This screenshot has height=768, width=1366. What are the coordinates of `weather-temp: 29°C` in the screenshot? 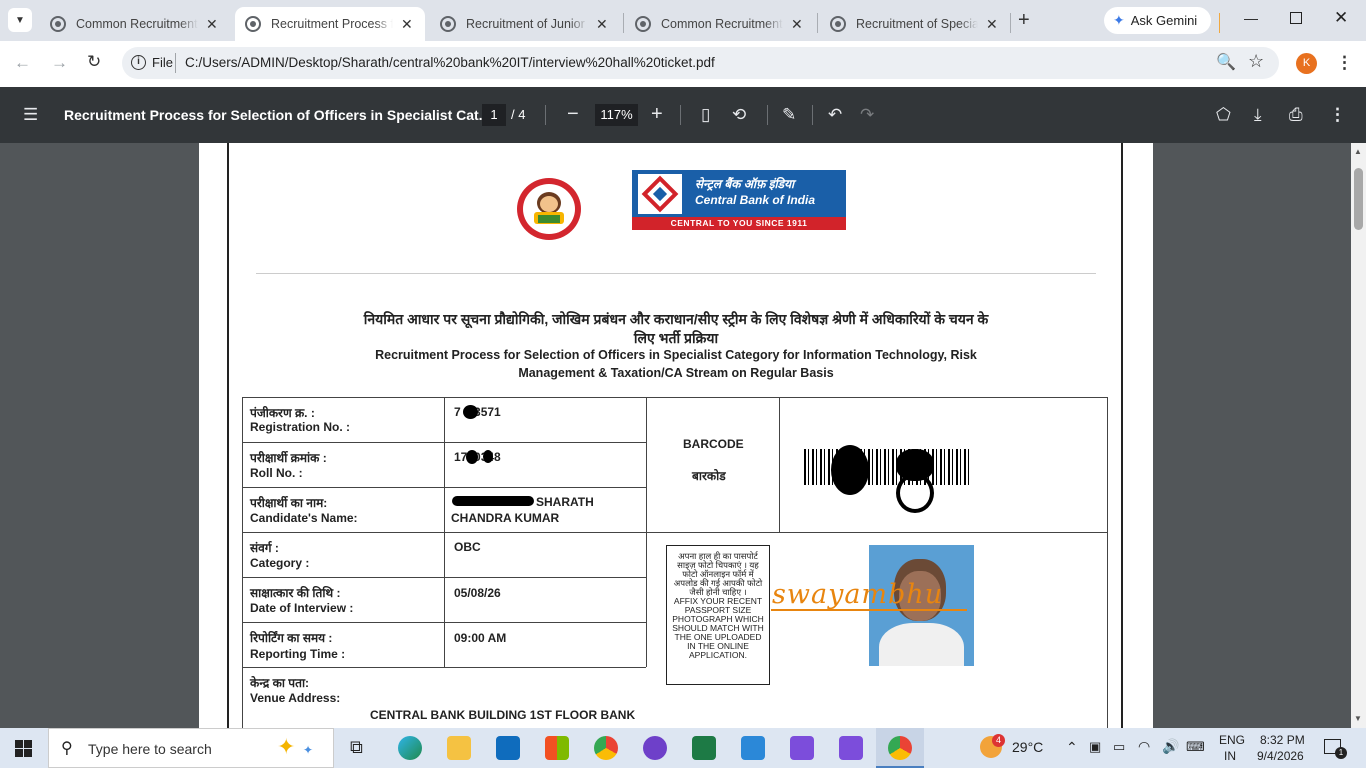 It's located at (1027, 747).